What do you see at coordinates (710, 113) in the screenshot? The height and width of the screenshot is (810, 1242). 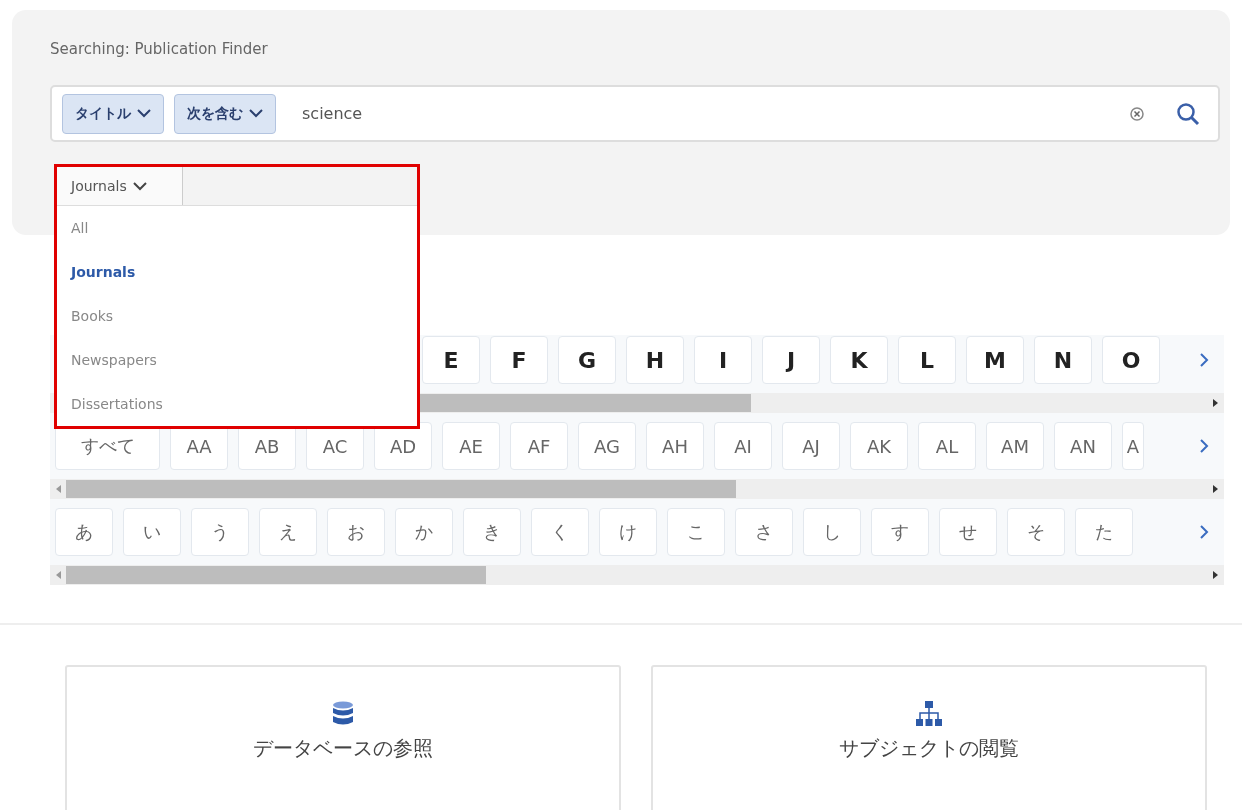 I see `query-input: science` at bounding box center [710, 113].